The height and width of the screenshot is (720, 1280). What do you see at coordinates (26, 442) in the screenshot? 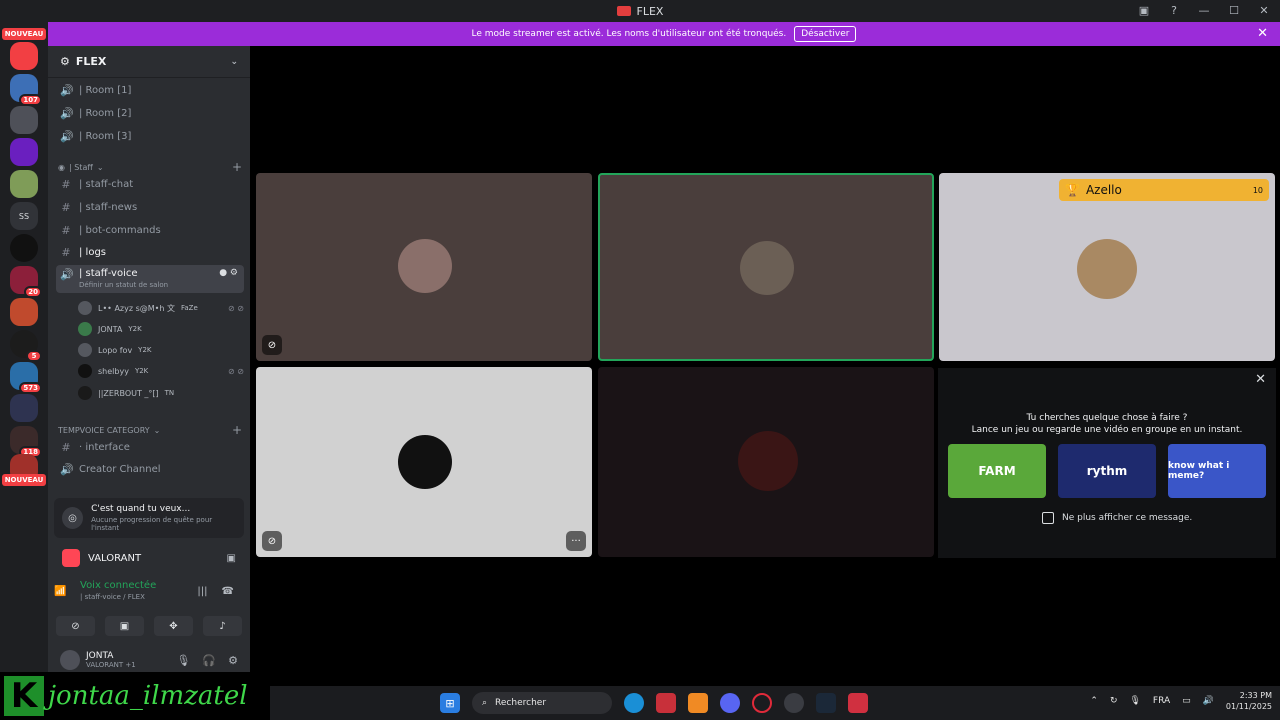
I see `server-icon: 118` at bounding box center [26, 442].